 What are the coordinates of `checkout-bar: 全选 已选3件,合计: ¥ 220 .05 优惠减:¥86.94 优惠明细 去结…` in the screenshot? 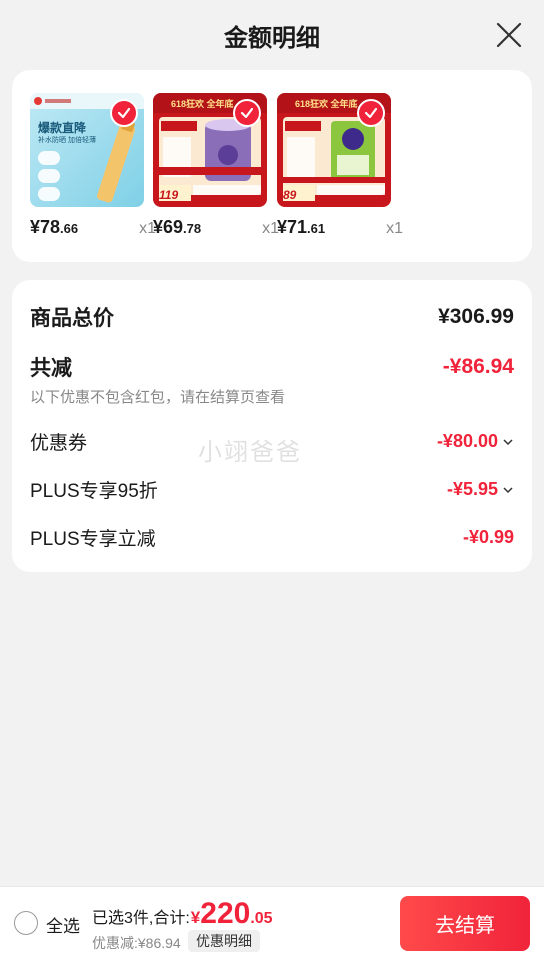 It's located at (272, 922).